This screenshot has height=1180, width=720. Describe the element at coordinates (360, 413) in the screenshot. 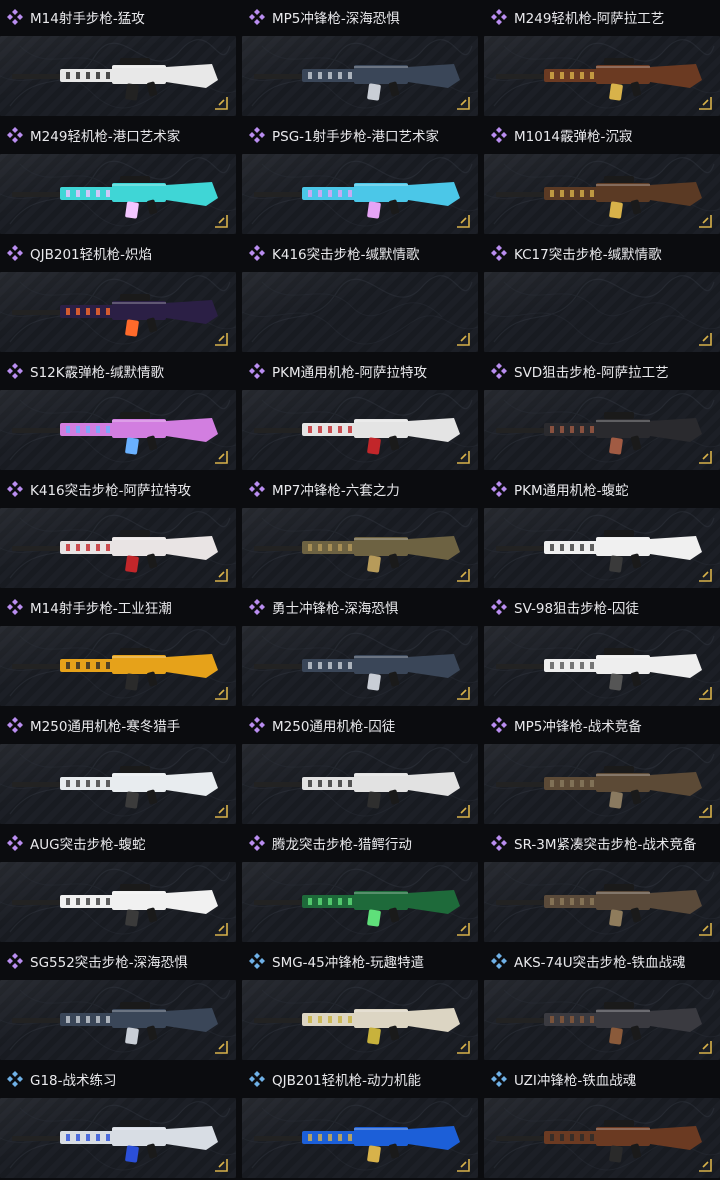

I see `skin-card-11: PKM通用机枪-阿萨拉特攻` at that location.